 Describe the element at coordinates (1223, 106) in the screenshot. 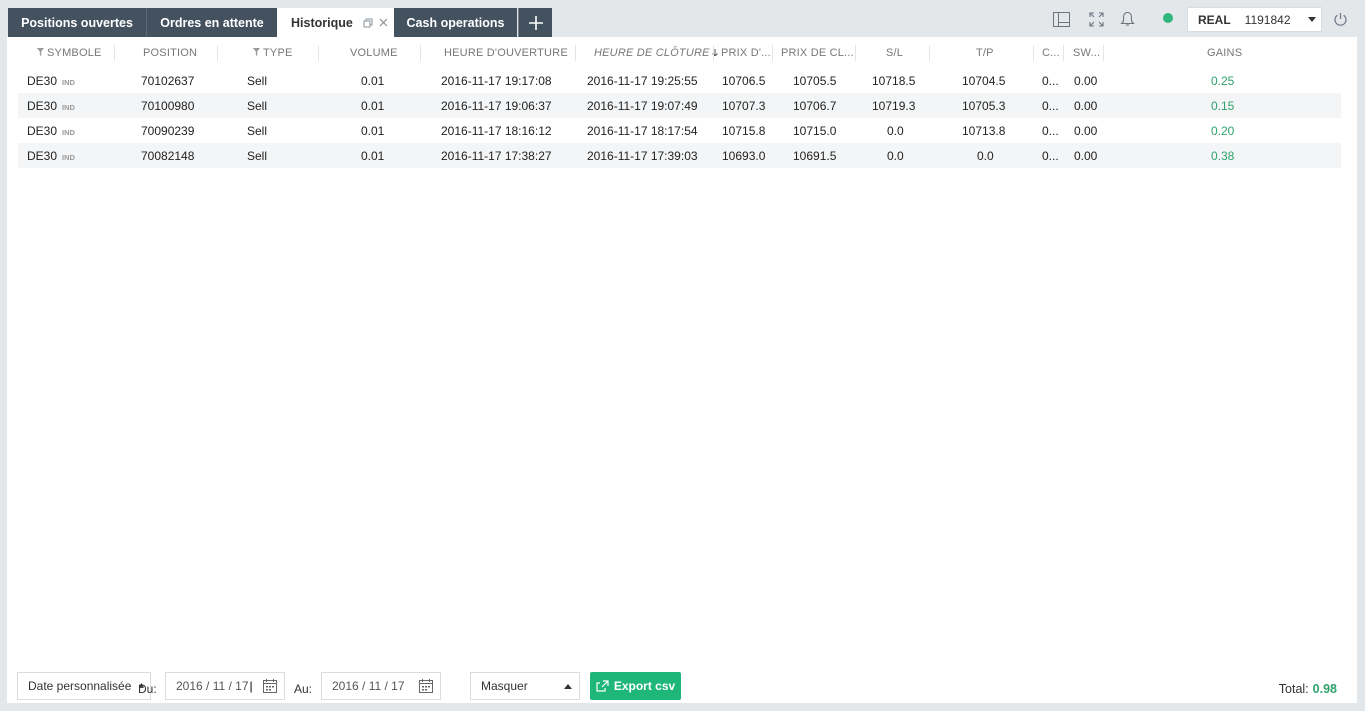

I see `cell-gain: 0.15` at that location.